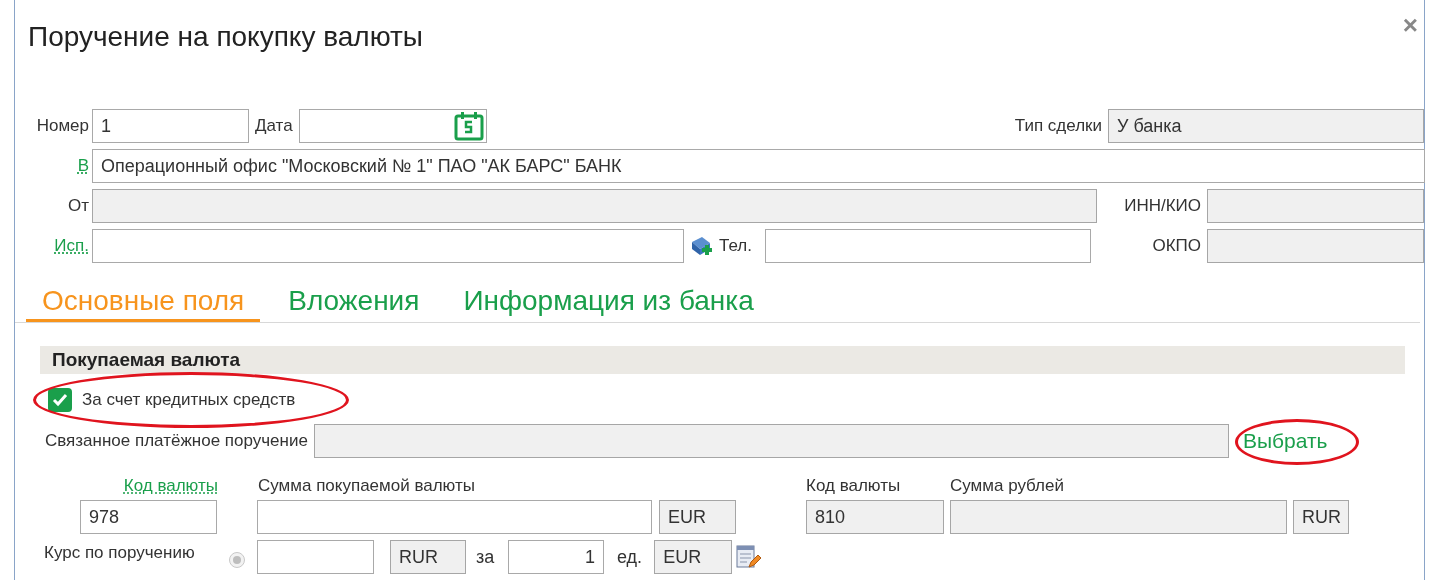  I want to click on field-label: Курс по поручению, so click(120, 553).